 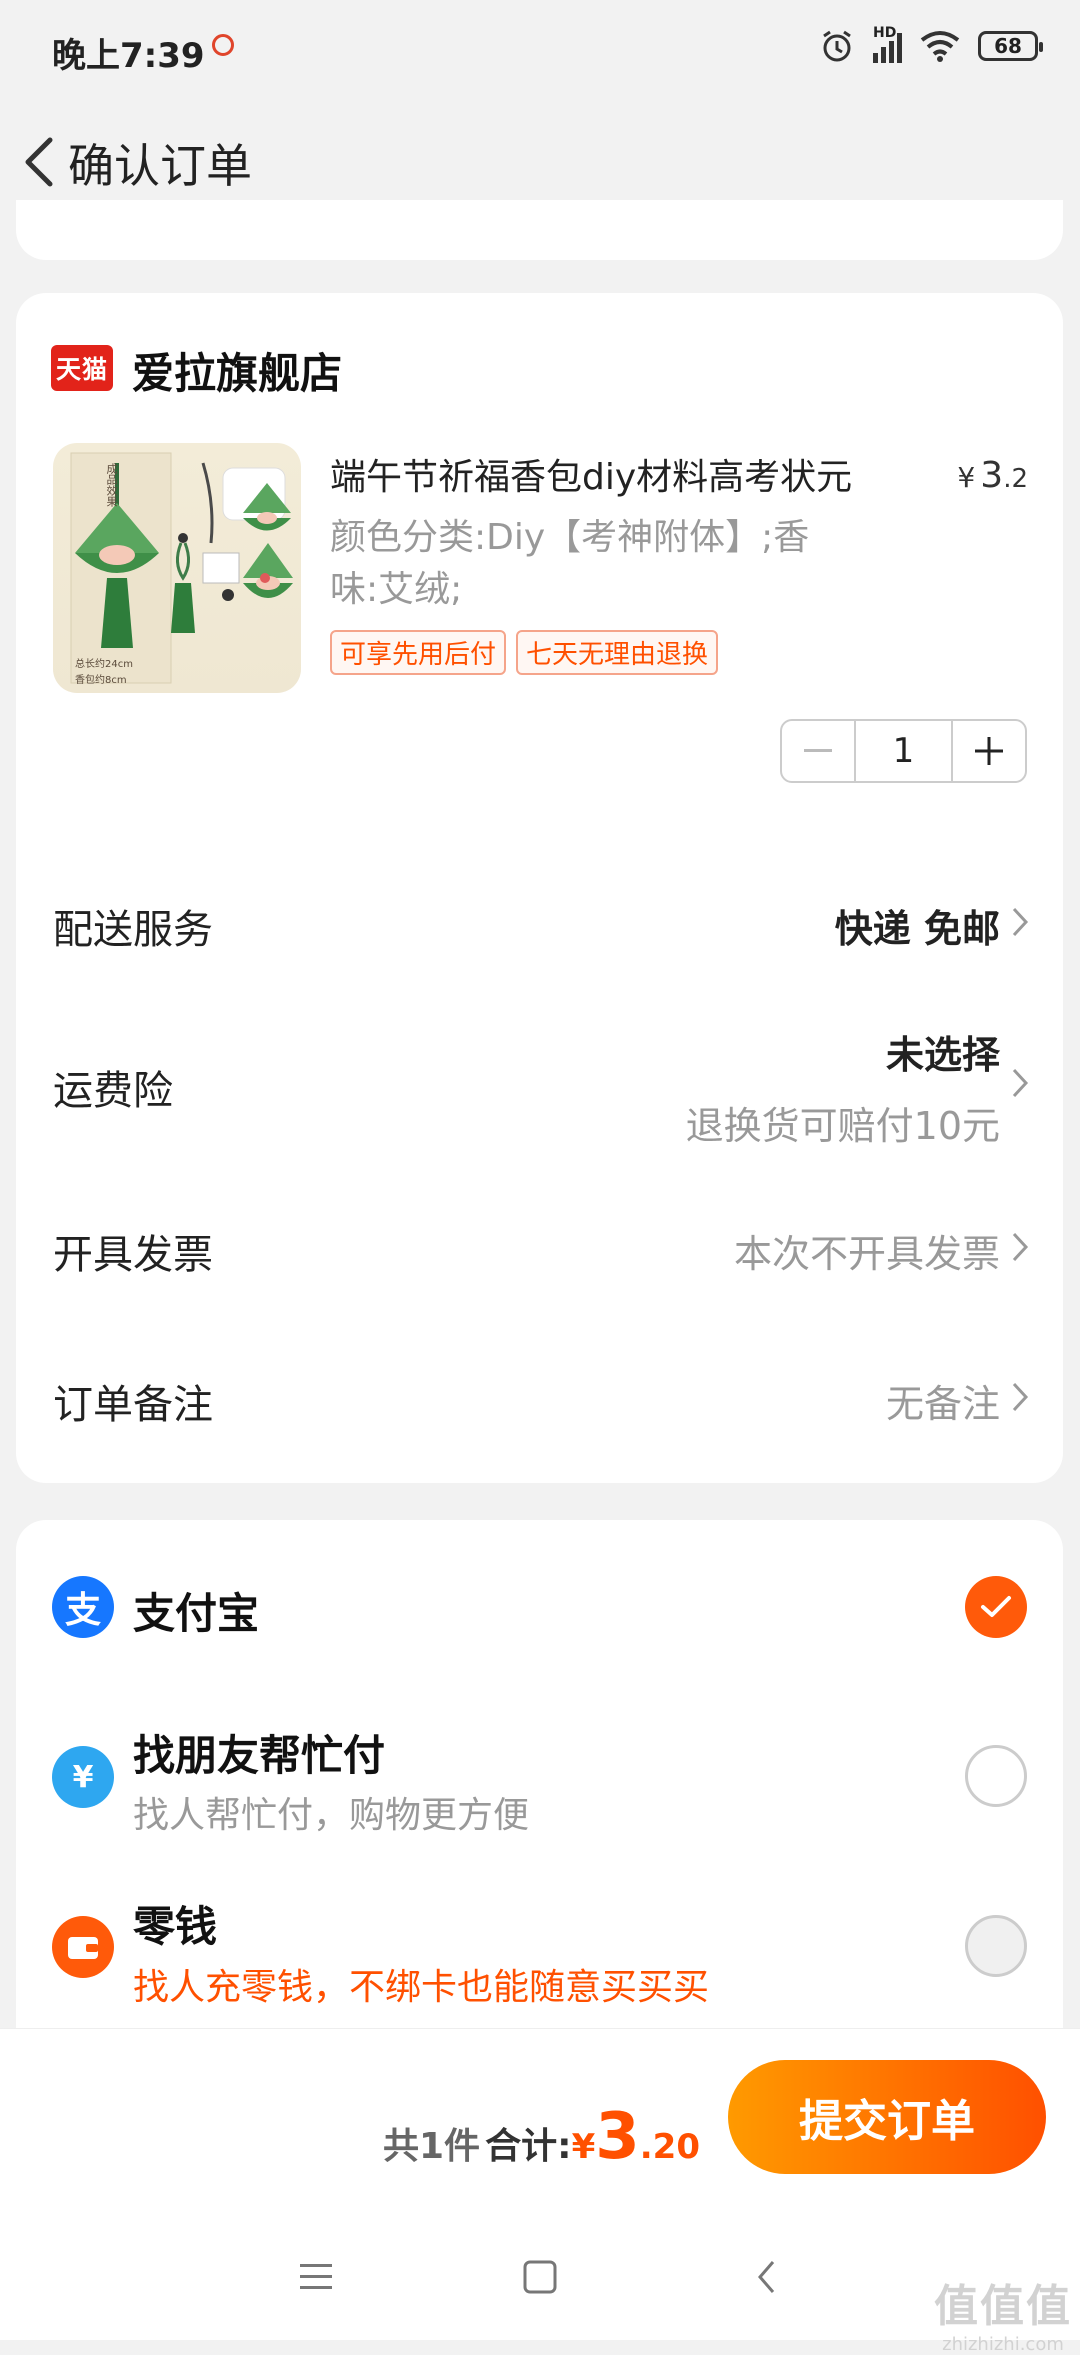 What do you see at coordinates (917, 925) in the screenshot?
I see `delivery-value: 快递 免邮` at bounding box center [917, 925].